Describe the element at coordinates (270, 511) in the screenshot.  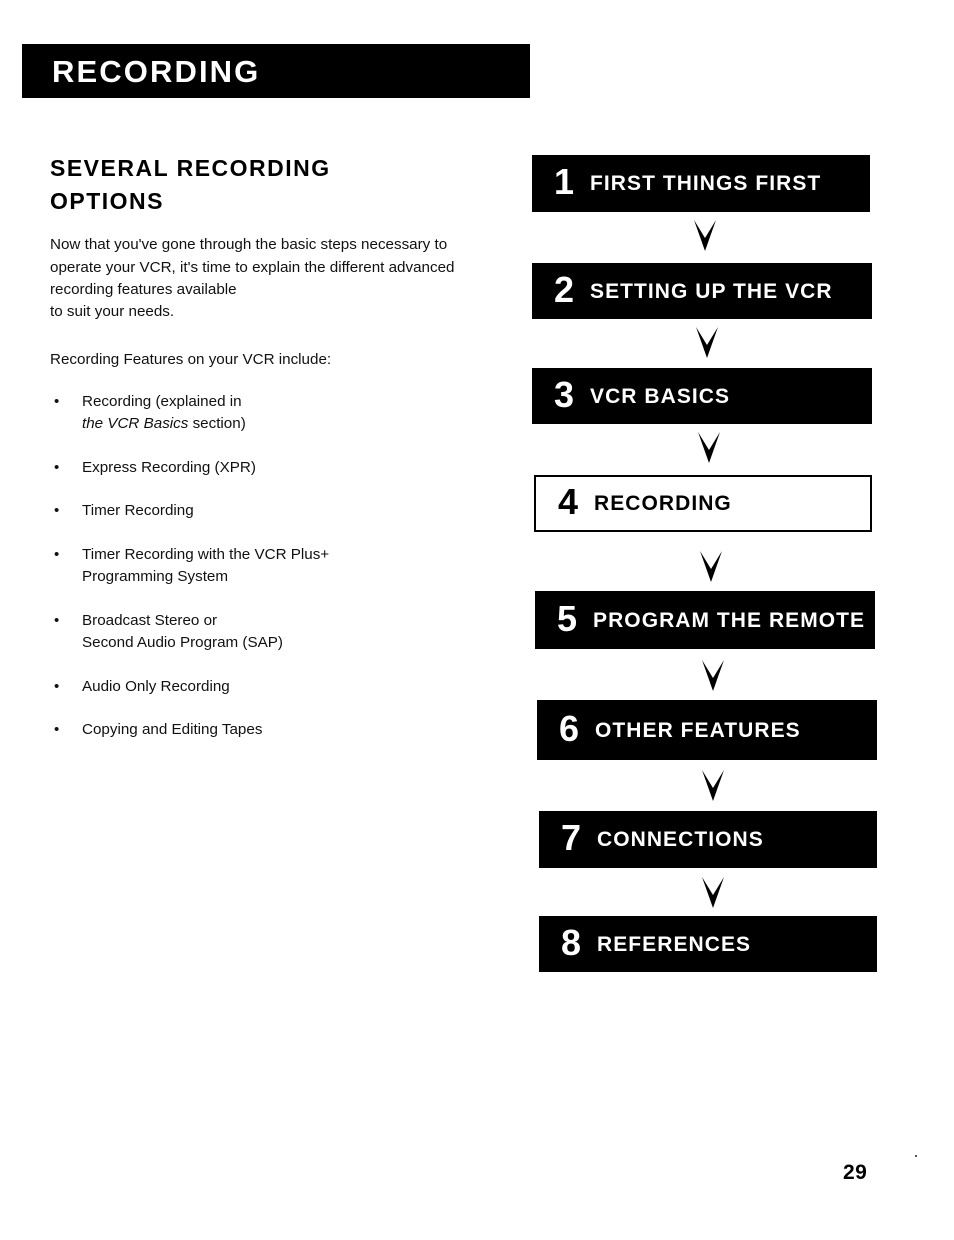
I see `list-item: • Timer Recording` at that location.